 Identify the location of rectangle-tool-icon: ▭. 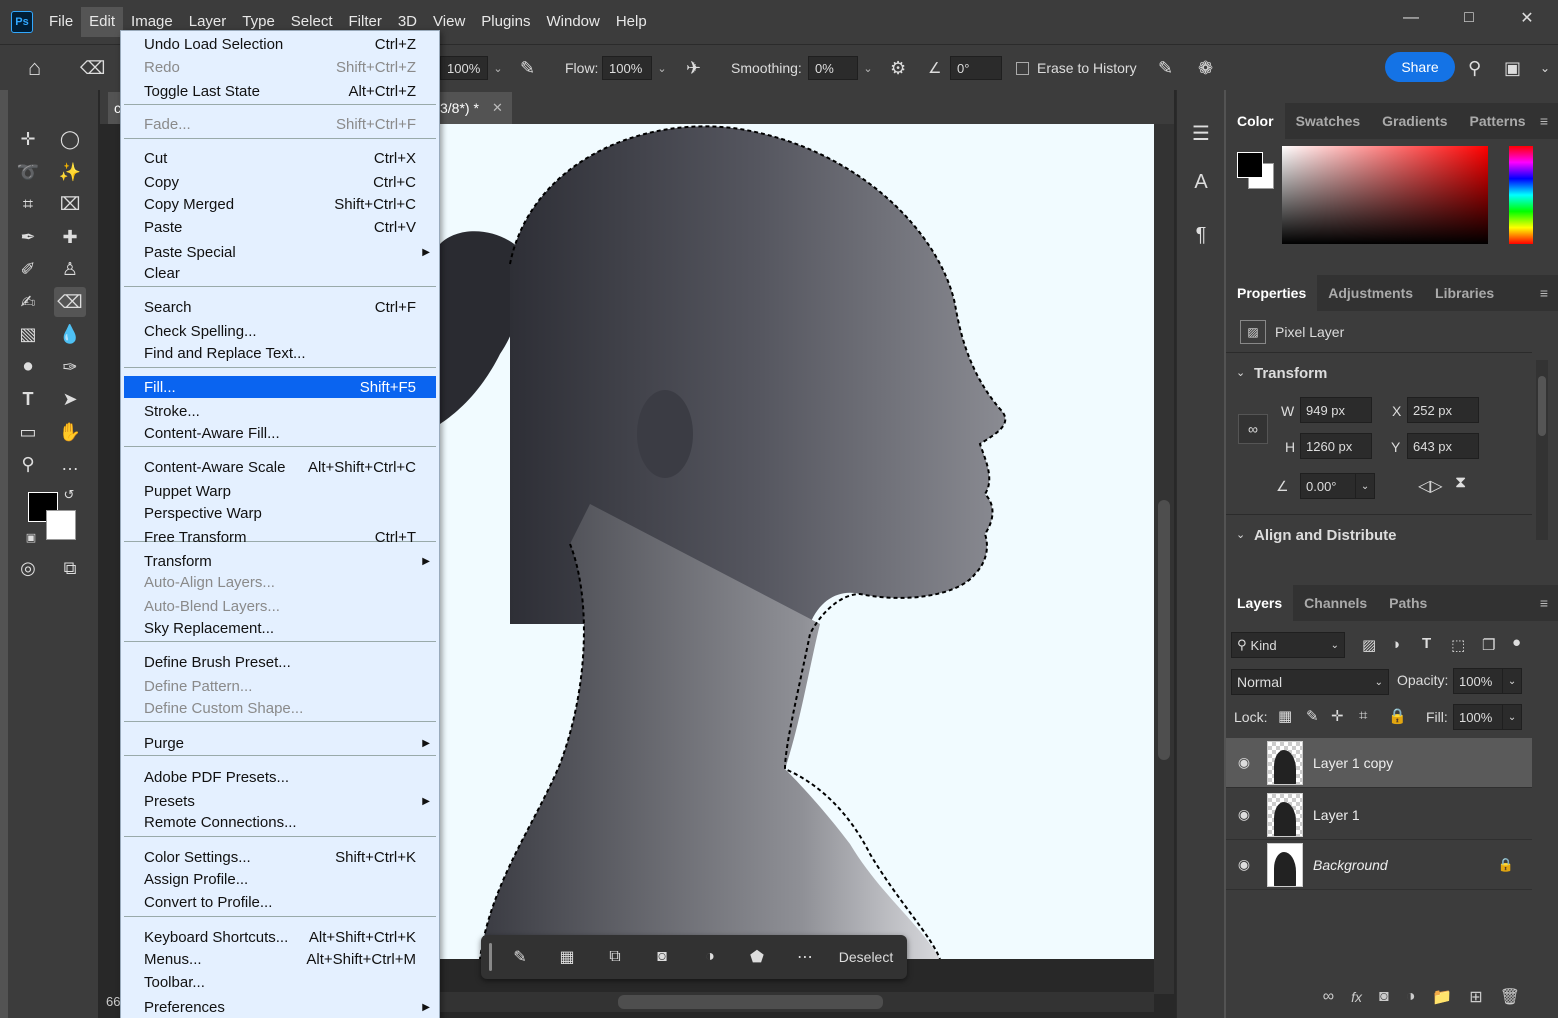
(28, 432).